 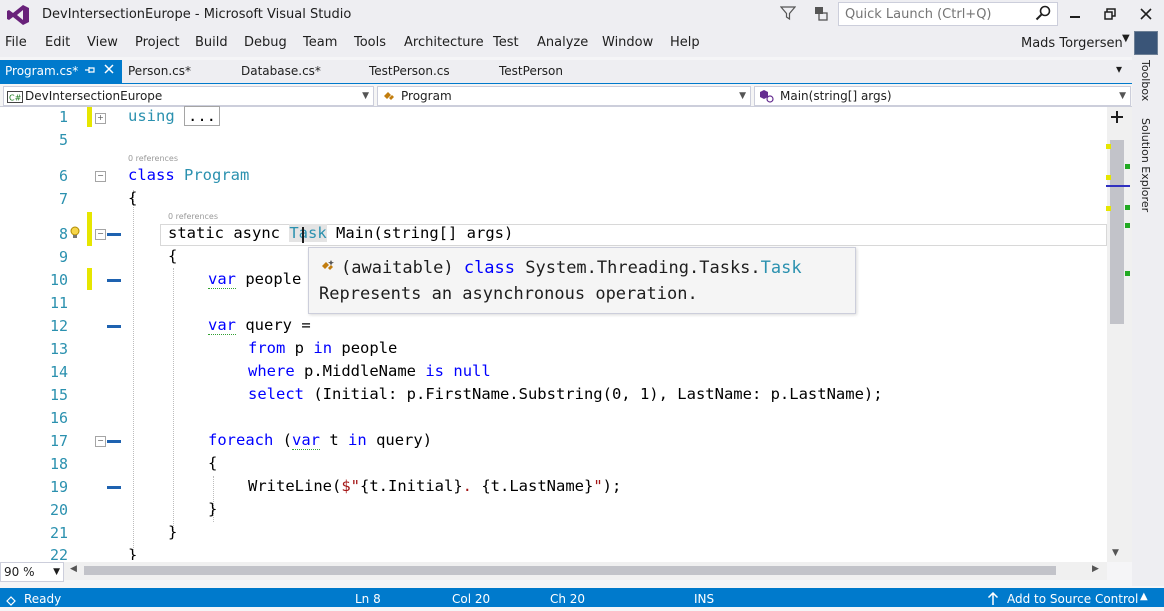 What do you see at coordinates (1126, 38) in the screenshot?
I see `account-dropdown-icon: ▼` at bounding box center [1126, 38].